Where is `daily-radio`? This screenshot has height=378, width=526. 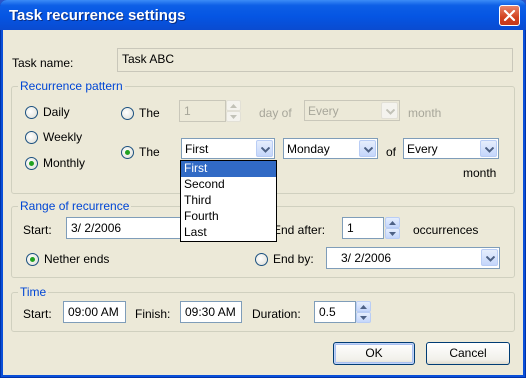
daily-radio is located at coordinates (31, 112).